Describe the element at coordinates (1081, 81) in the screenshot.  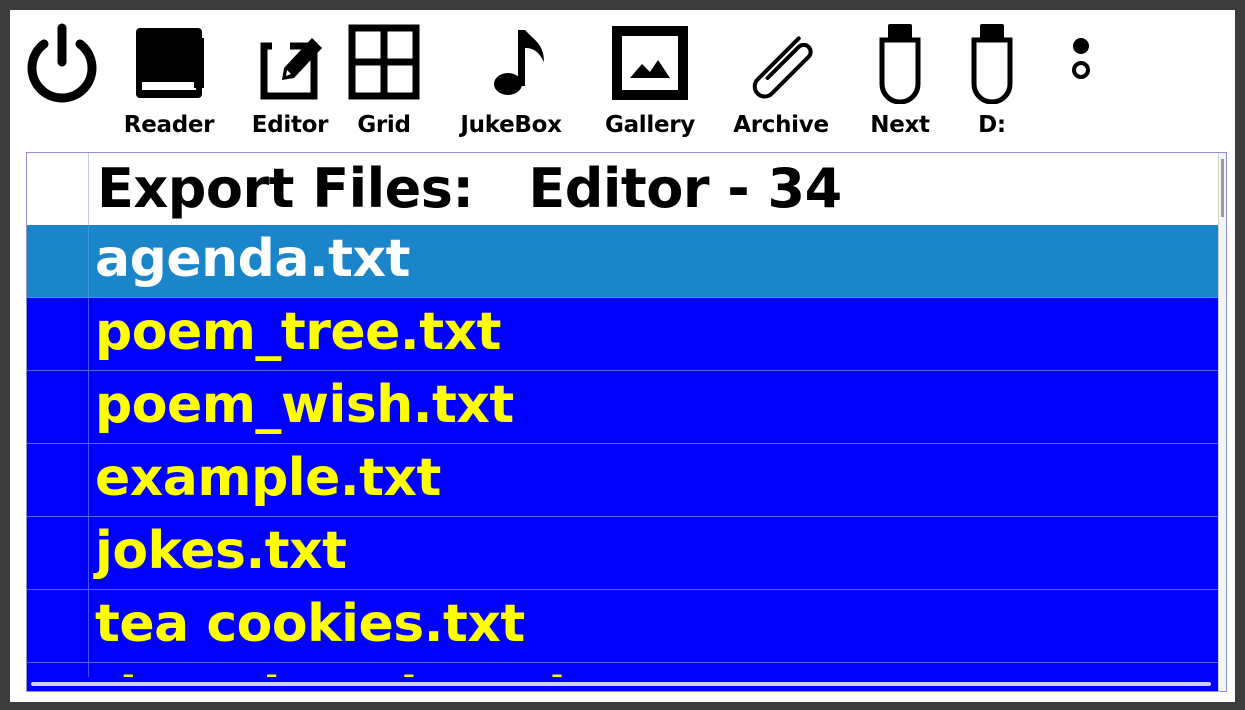
I see `more-button` at that location.